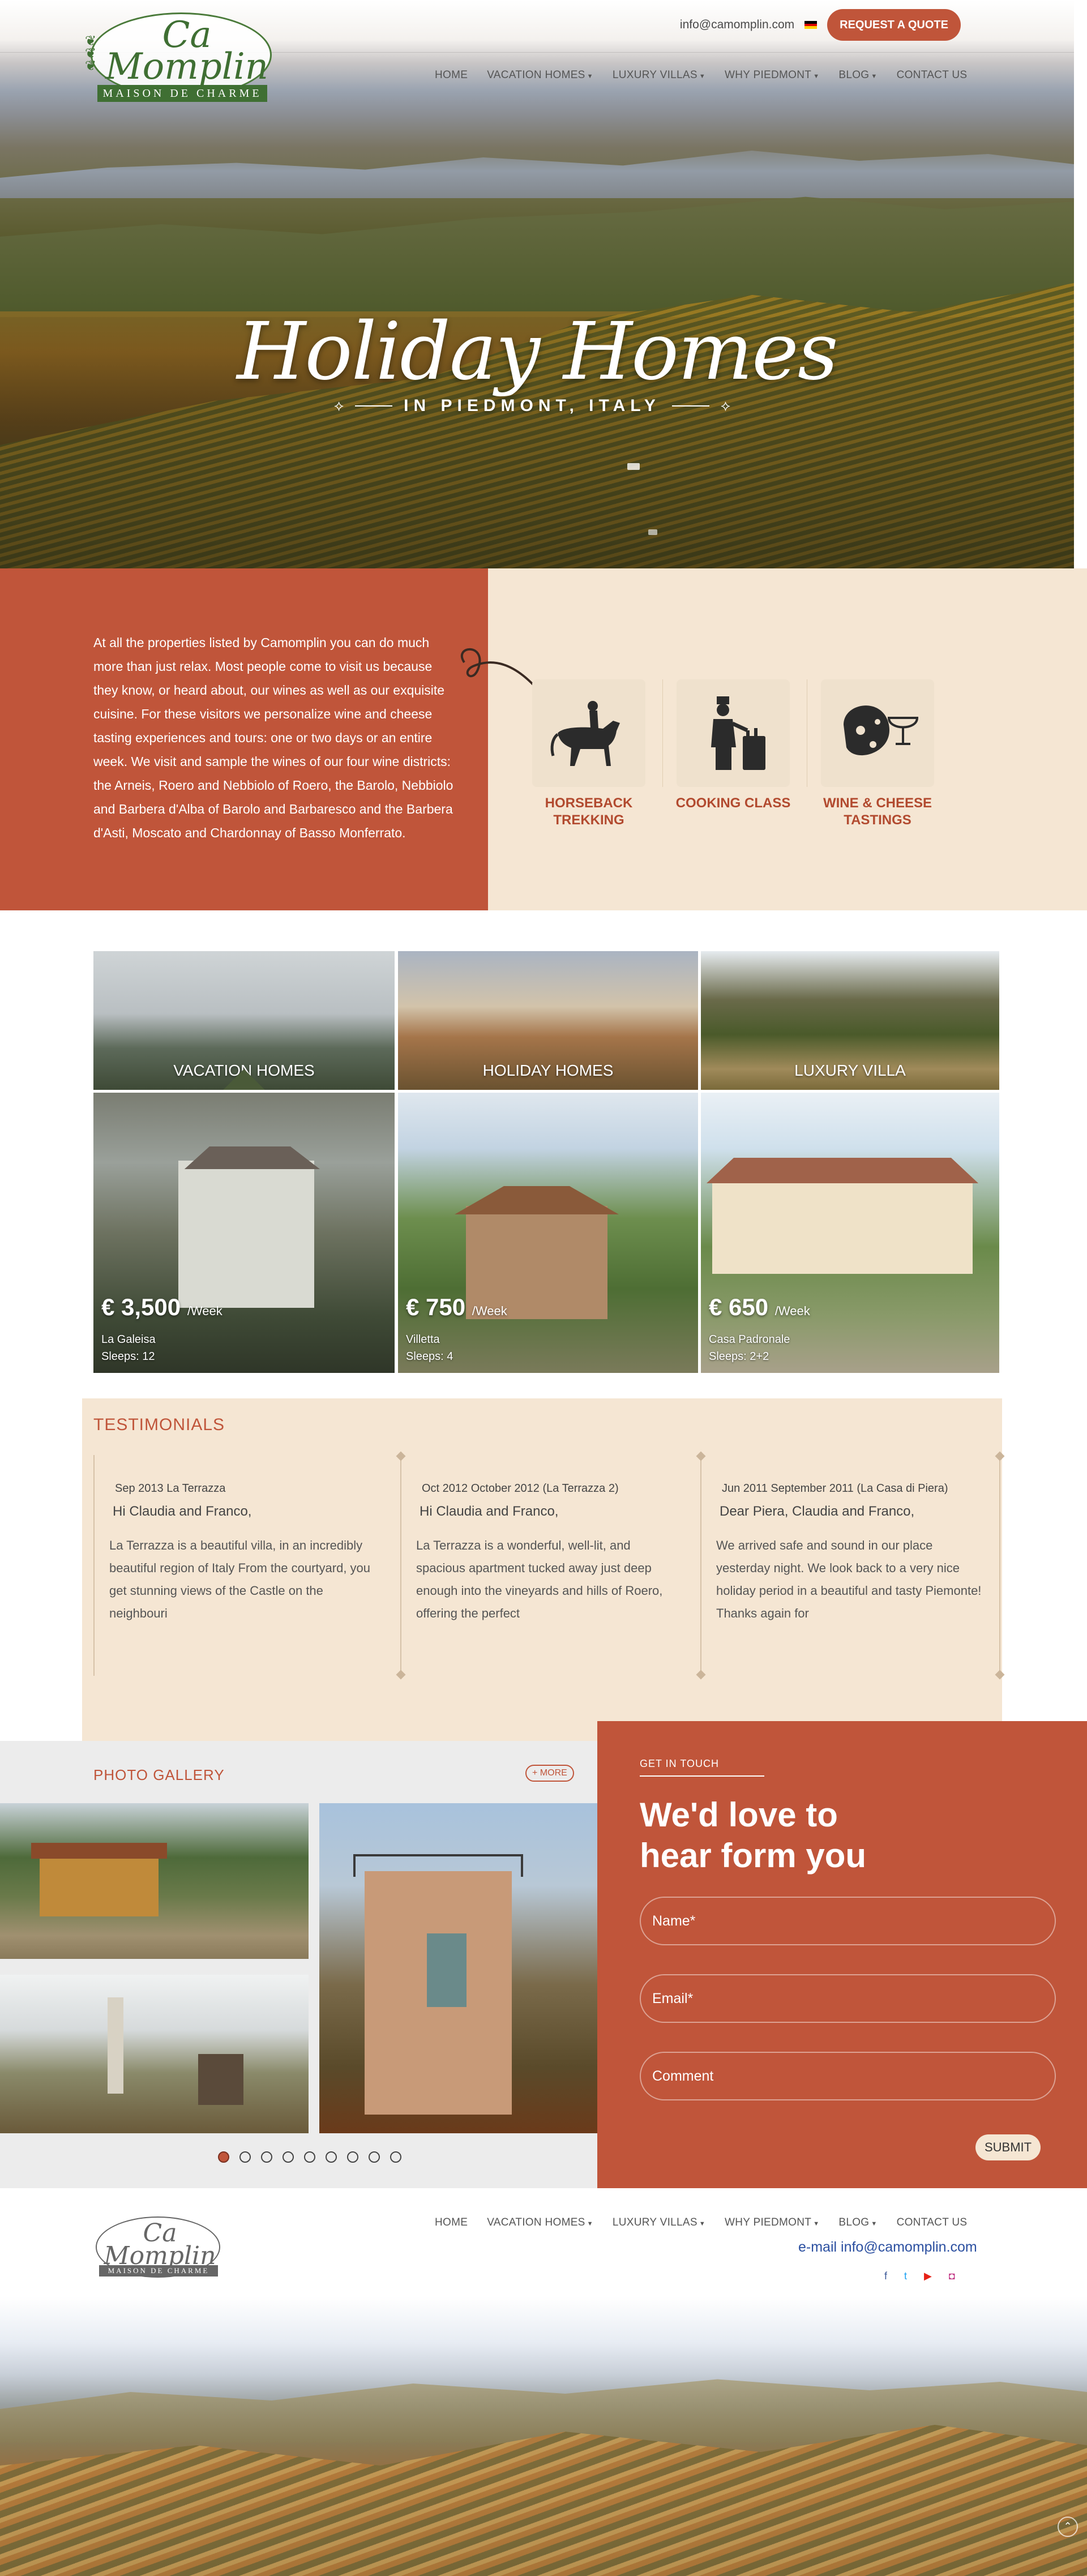 The height and width of the screenshot is (2576, 1087). I want to click on name-field: Name*, so click(848, 1921).